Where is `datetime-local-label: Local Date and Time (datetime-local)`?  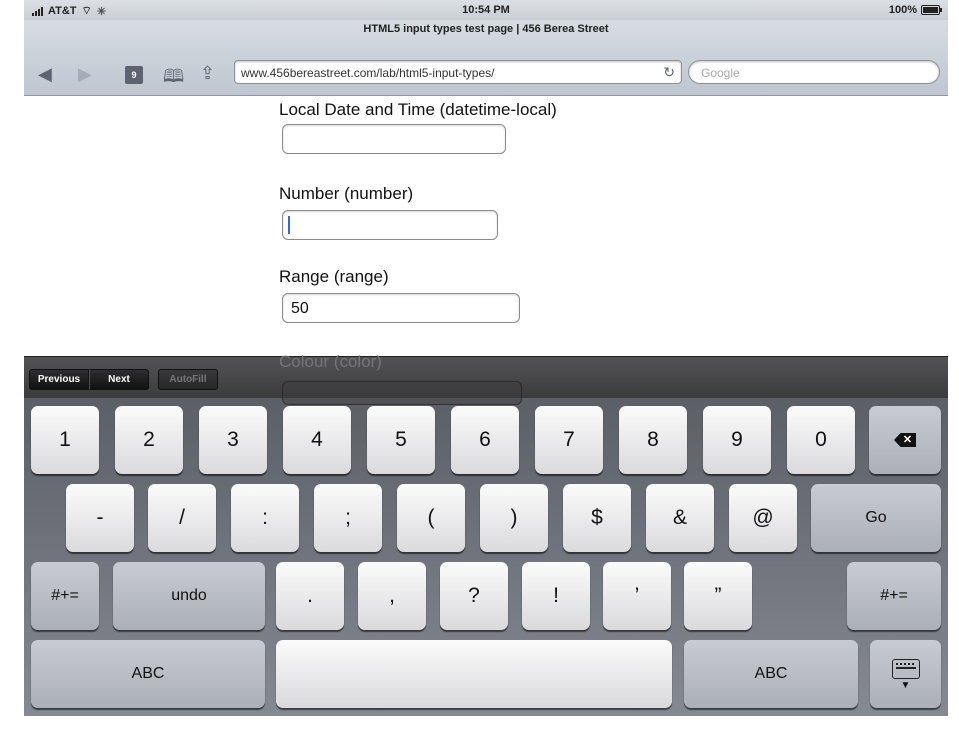 datetime-local-label: Local Date and Time (datetime-local) is located at coordinates (418, 109).